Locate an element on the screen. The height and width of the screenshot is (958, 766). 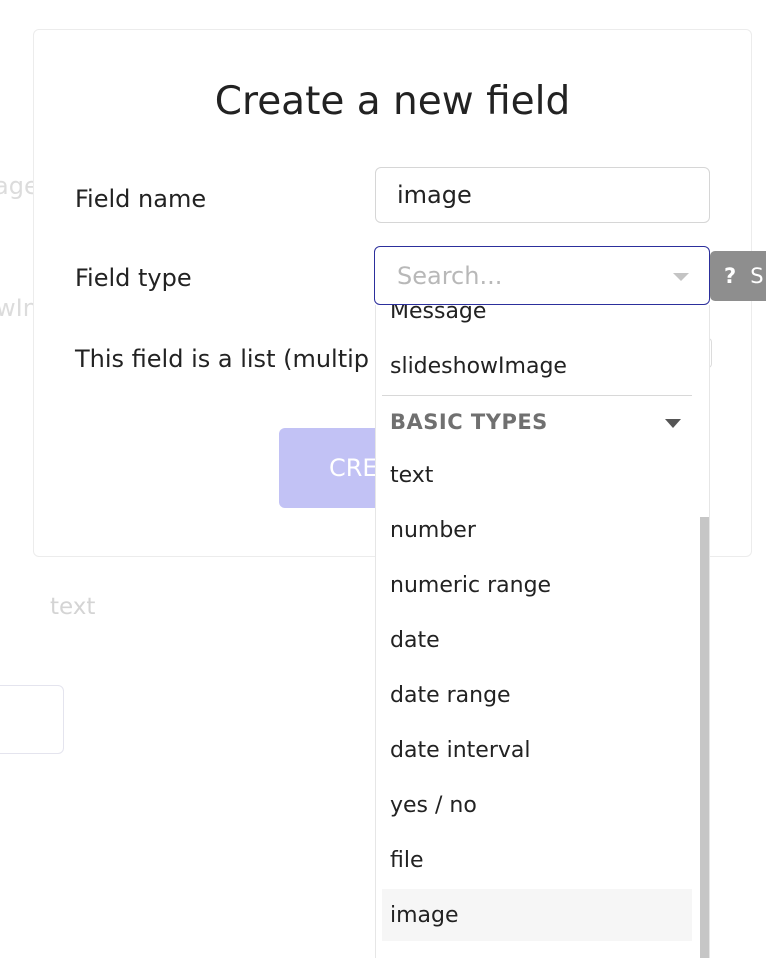
field-type-select is located at coordinates (542, 275).